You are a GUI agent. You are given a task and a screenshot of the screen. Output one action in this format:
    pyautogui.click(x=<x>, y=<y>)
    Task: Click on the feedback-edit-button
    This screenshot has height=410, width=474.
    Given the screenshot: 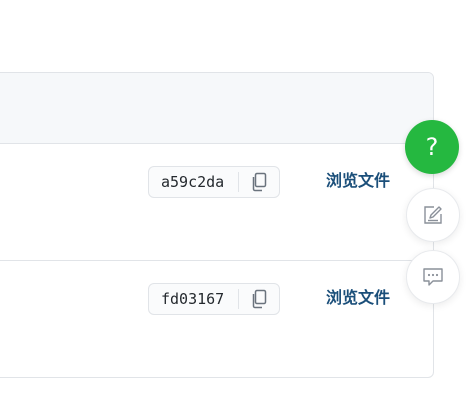 What is the action you would take?
    pyautogui.click(x=433, y=215)
    